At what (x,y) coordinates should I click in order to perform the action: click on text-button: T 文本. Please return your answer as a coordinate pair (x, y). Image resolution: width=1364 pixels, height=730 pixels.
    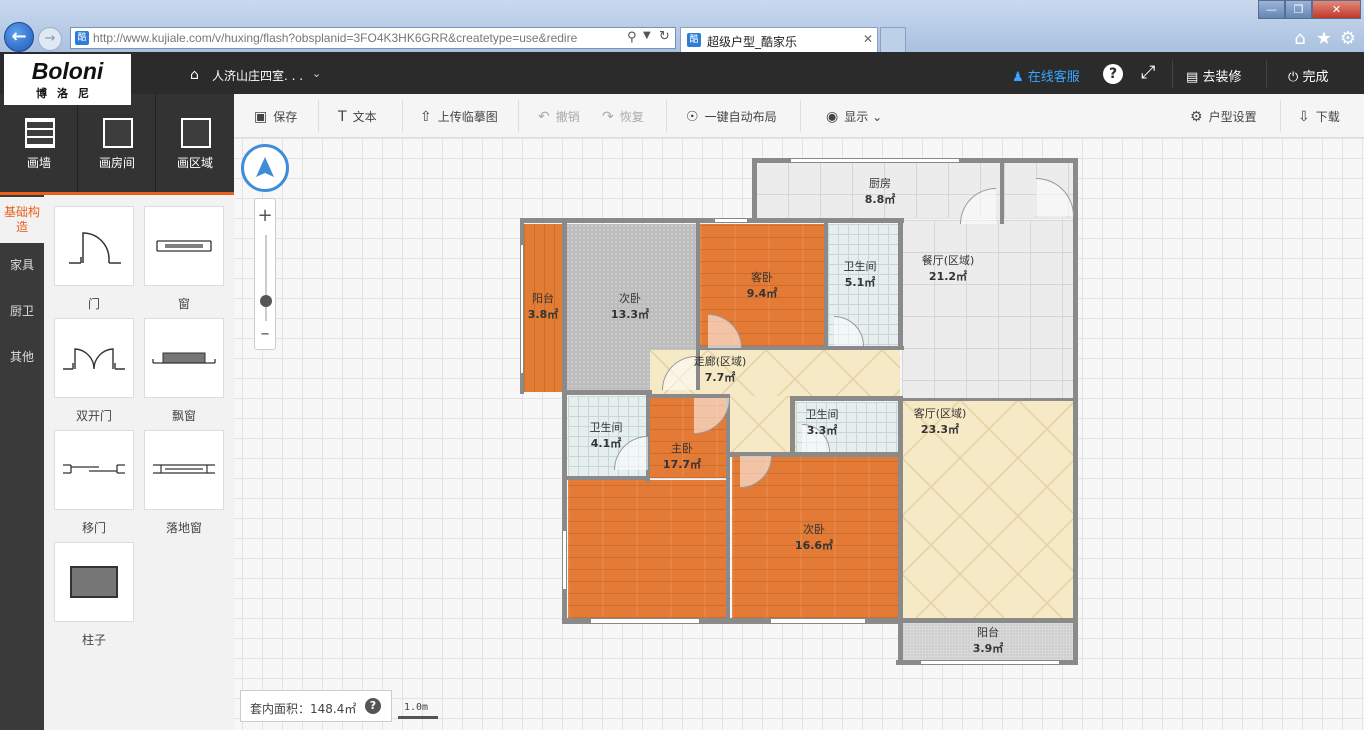
    Looking at the image, I should click on (357, 116).